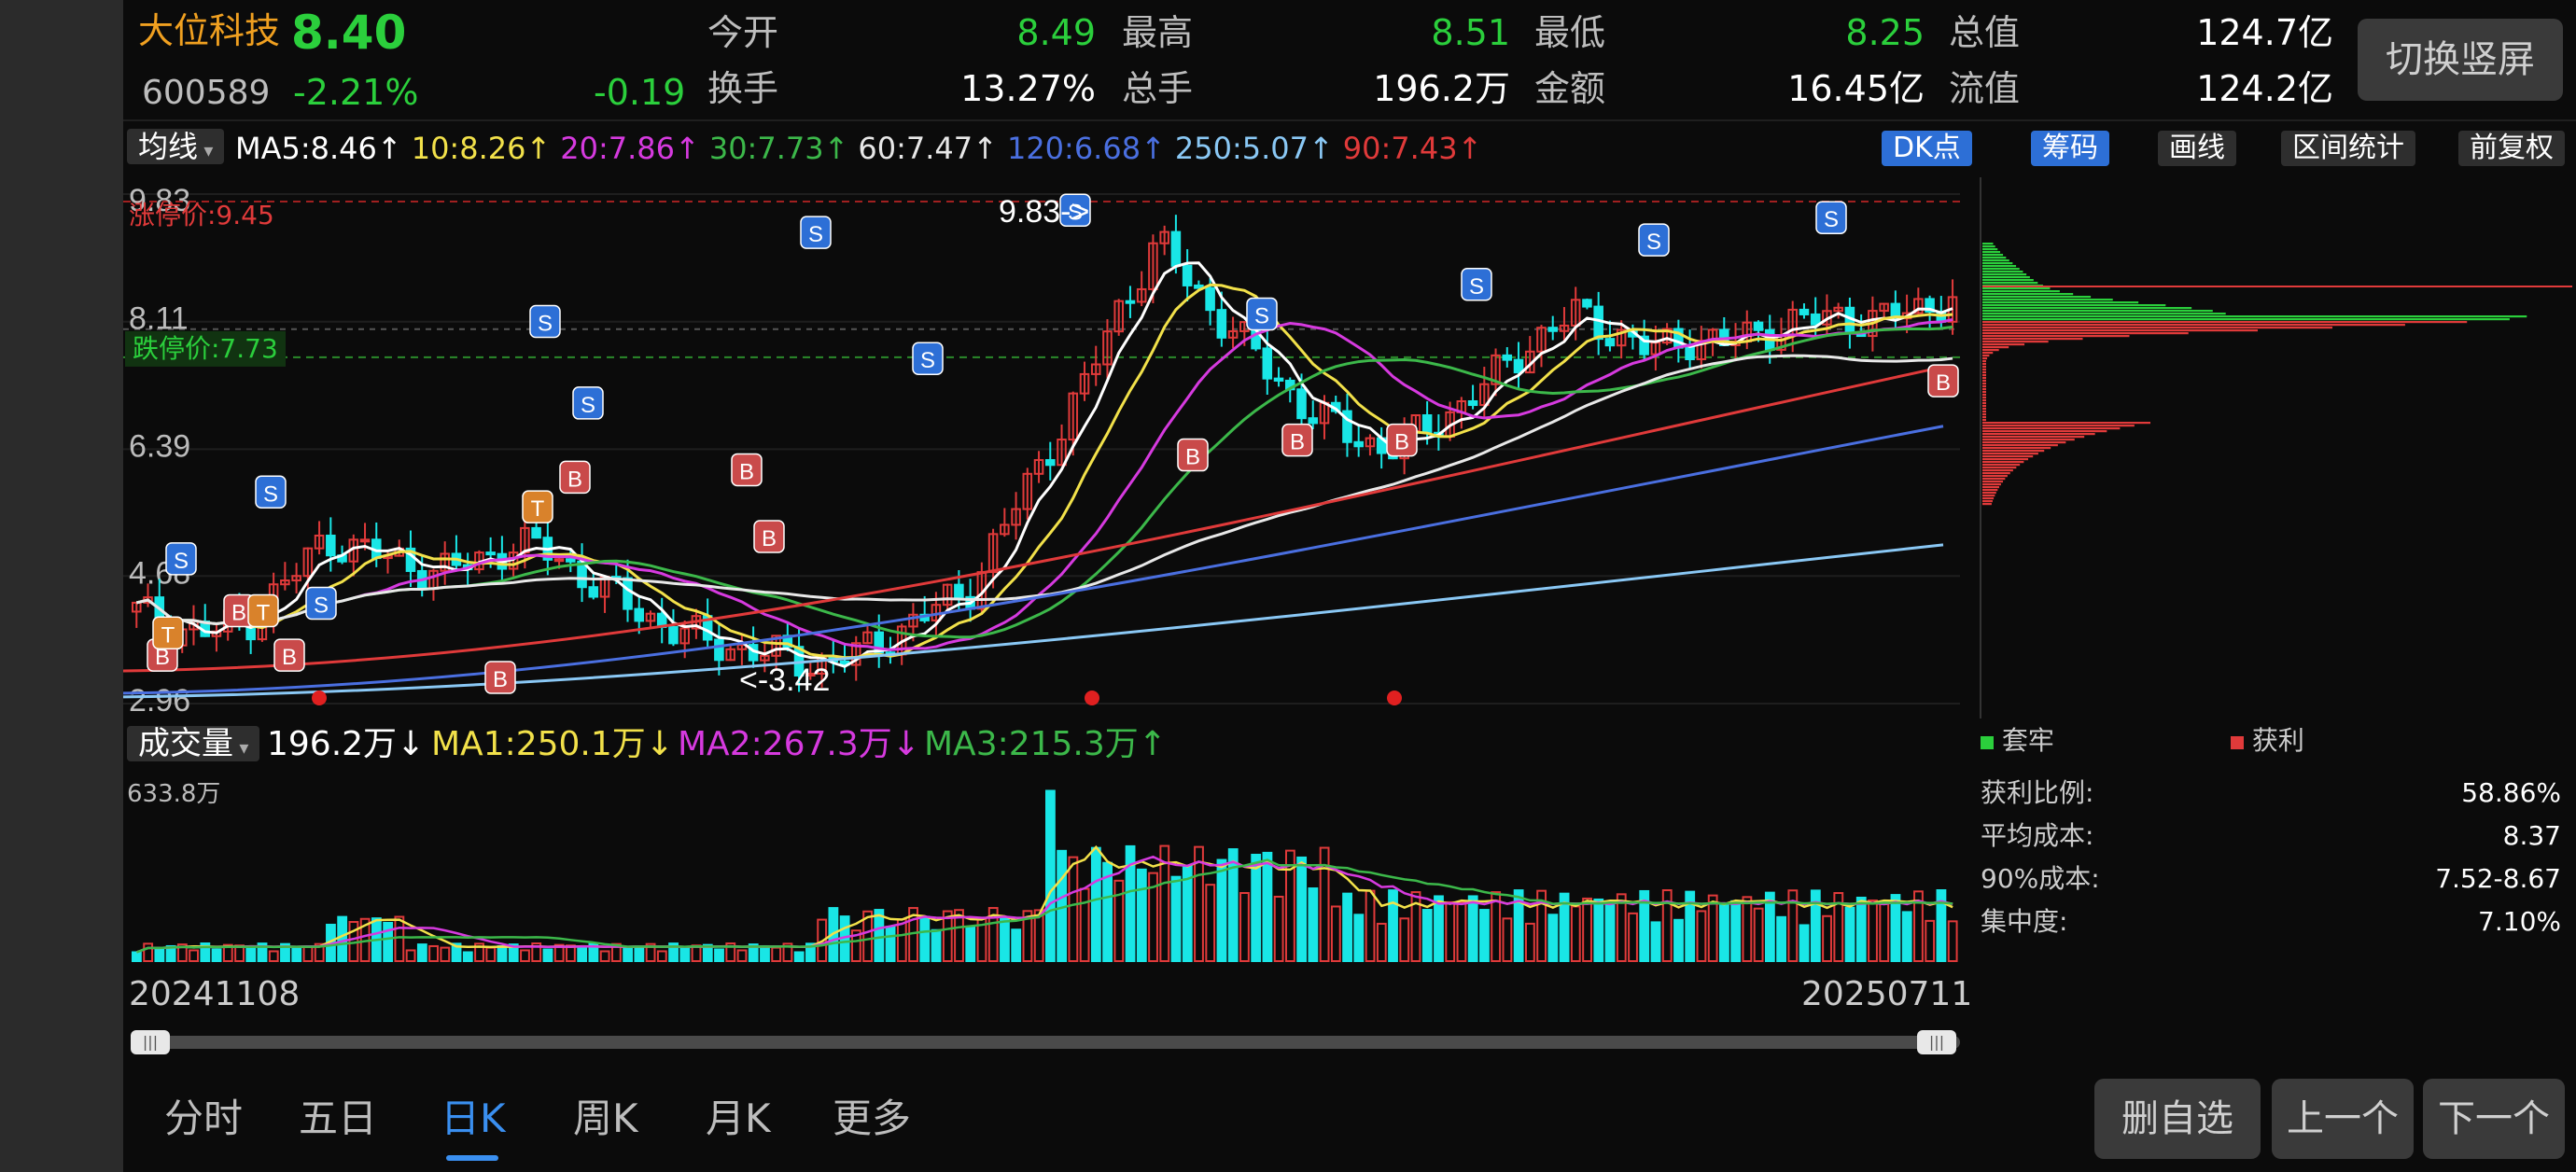 This screenshot has height=1172, width=2576. Describe the element at coordinates (2070, 148) in the screenshot. I see `chart-tool-button: 筹码` at that location.